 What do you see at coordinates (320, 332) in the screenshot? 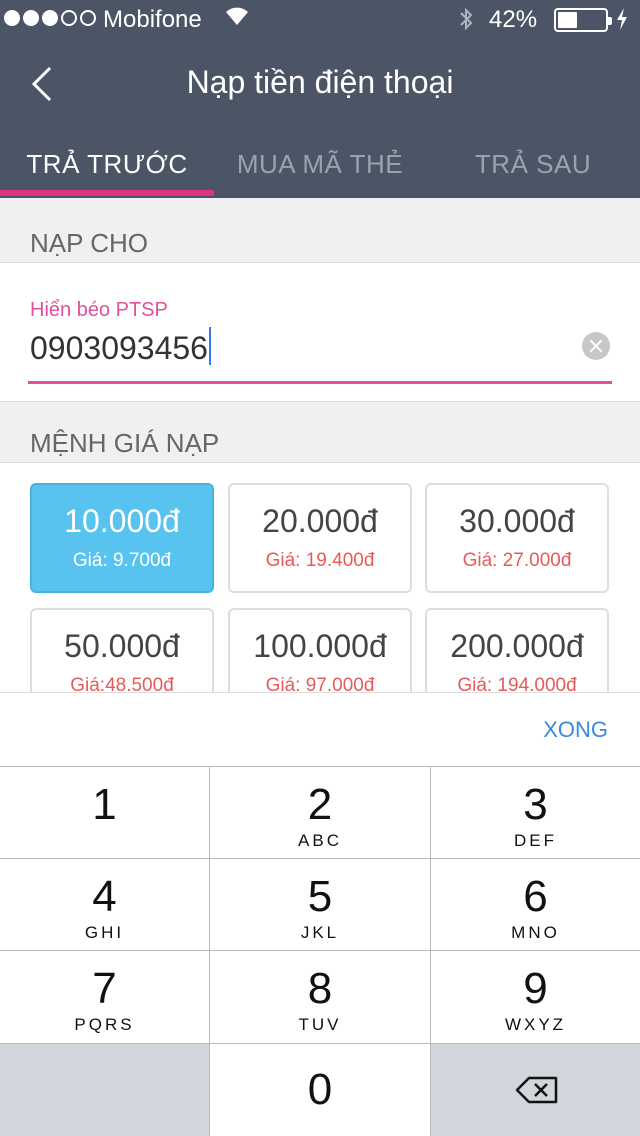
I see `recipient-card: Hiển béo PTSP 0903093456` at bounding box center [320, 332].